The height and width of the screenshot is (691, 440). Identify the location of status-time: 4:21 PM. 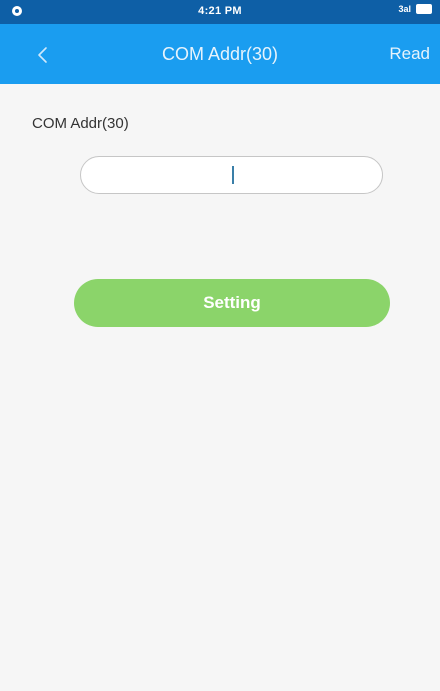
(220, 11).